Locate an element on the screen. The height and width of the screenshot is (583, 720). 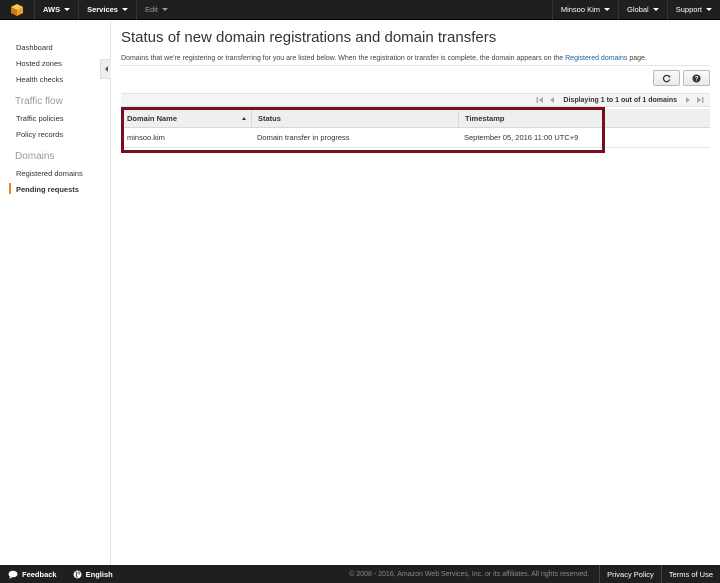
language-selector: English is located at coordinates (93, 574).